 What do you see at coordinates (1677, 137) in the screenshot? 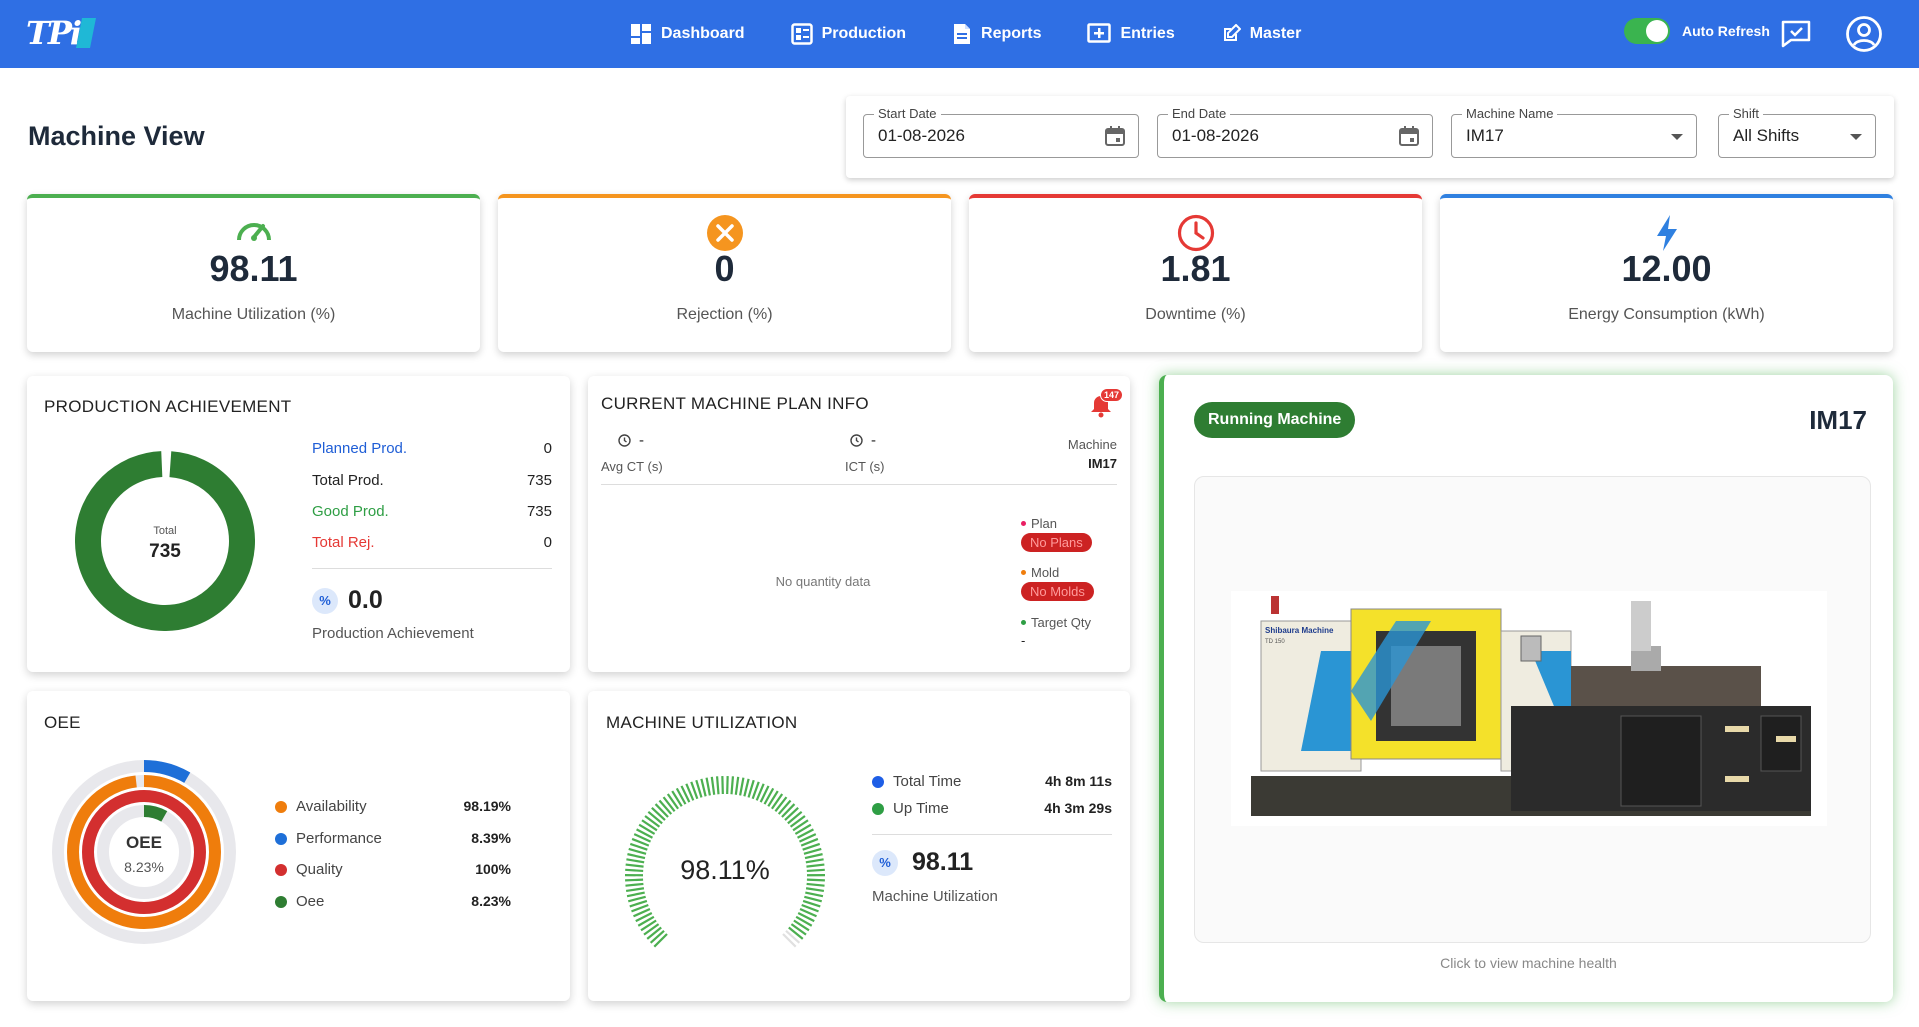
I see `caret-down-icon` at bounding box center [1677, 137].